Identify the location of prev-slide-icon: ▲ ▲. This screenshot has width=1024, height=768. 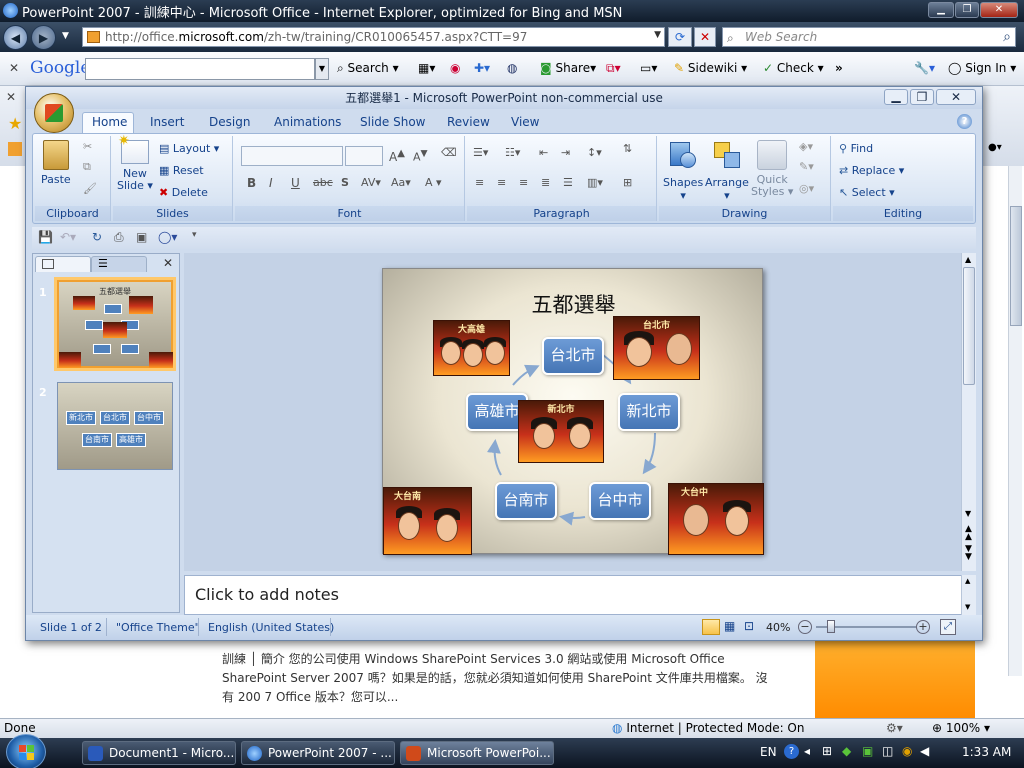
(968, 533).